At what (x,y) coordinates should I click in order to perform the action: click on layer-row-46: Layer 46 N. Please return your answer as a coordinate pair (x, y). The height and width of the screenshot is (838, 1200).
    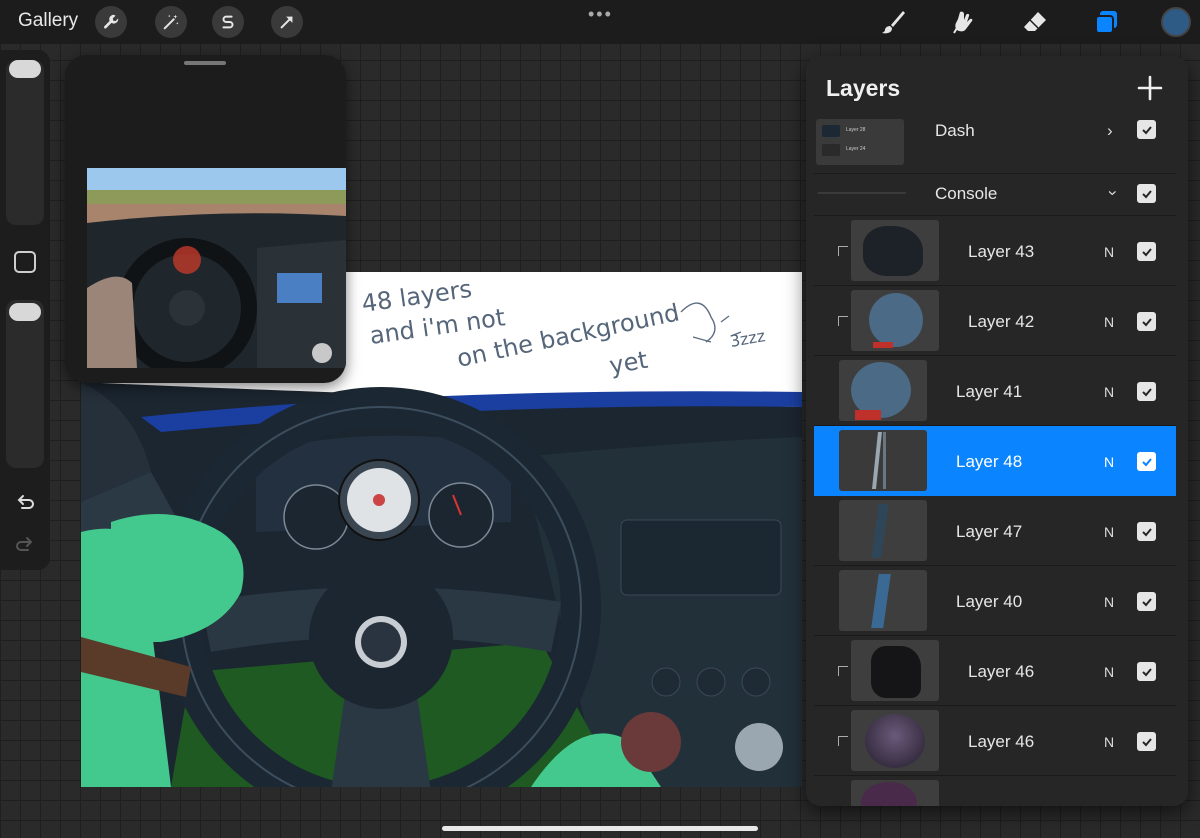
    Looking at the image, I should click on (995, 671).